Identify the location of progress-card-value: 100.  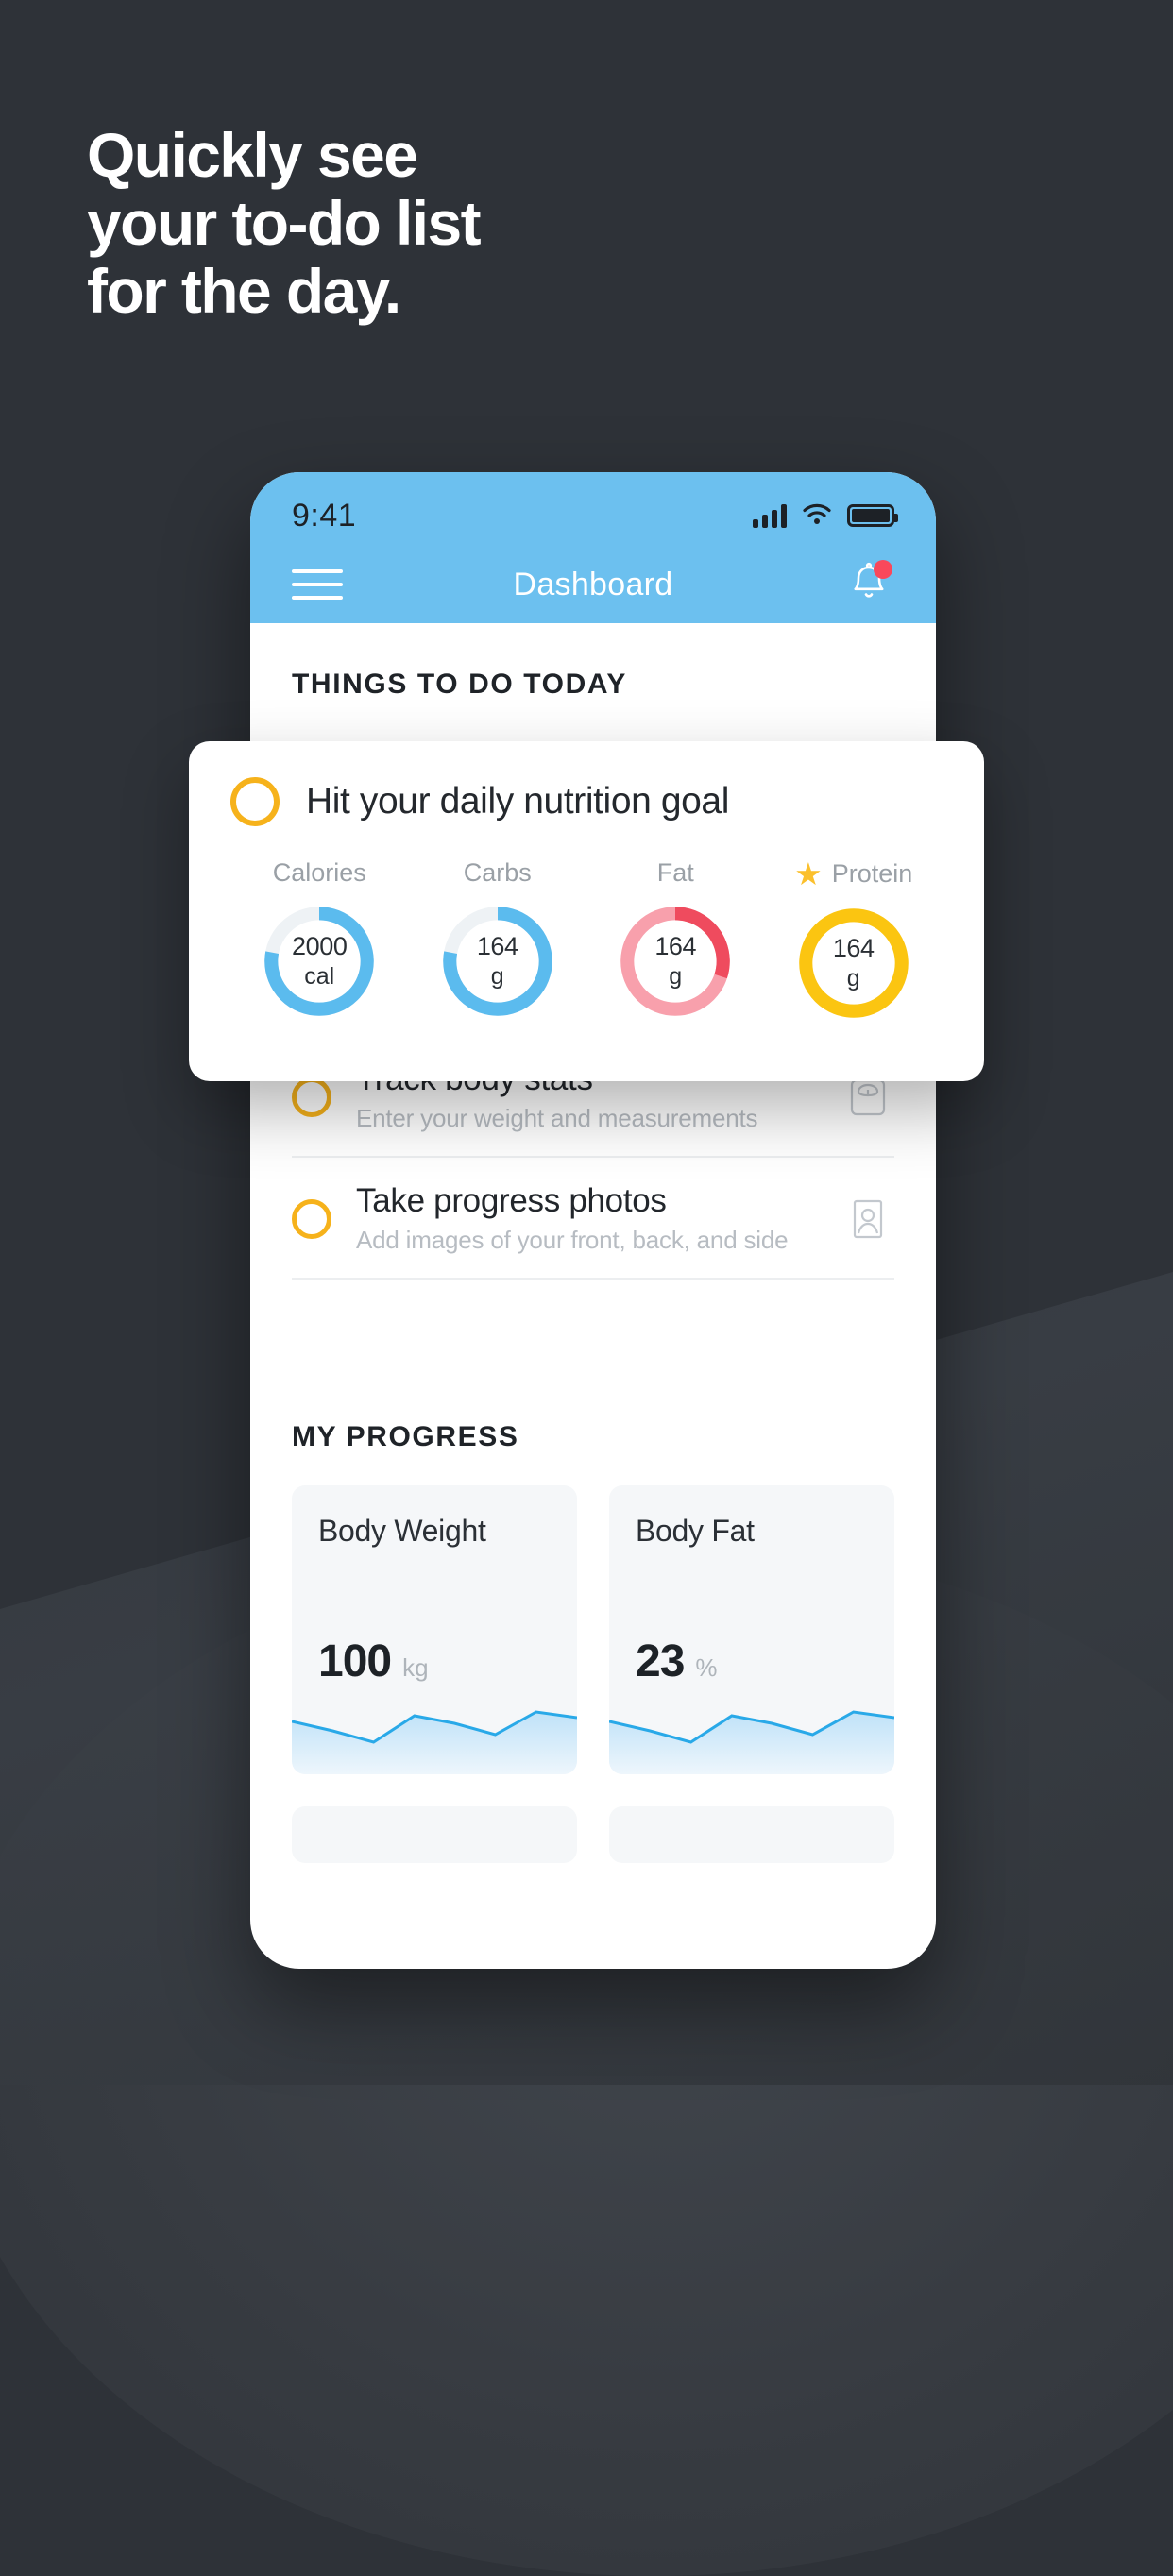
(355, 1661).